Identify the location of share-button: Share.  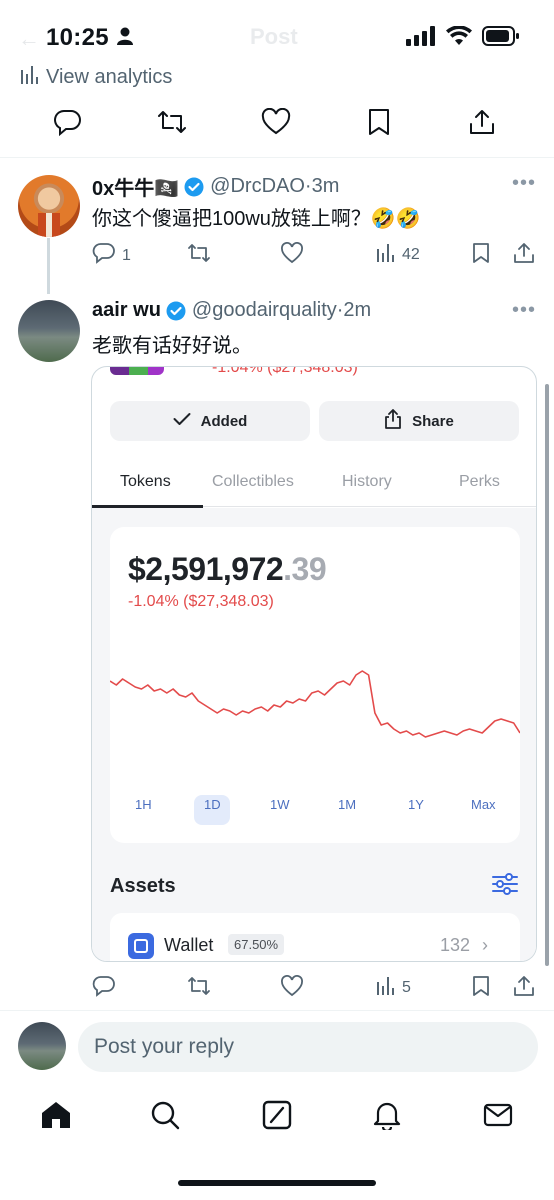
(419, 421).